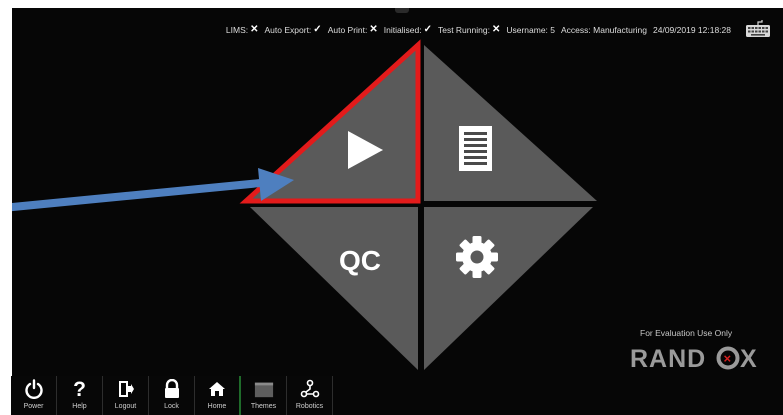 This screenshot has width=783, height=415. What do you see at coordinates (217, 406) in the screenshot?
I see `home-label: Home` at bounding box center [217, 406].